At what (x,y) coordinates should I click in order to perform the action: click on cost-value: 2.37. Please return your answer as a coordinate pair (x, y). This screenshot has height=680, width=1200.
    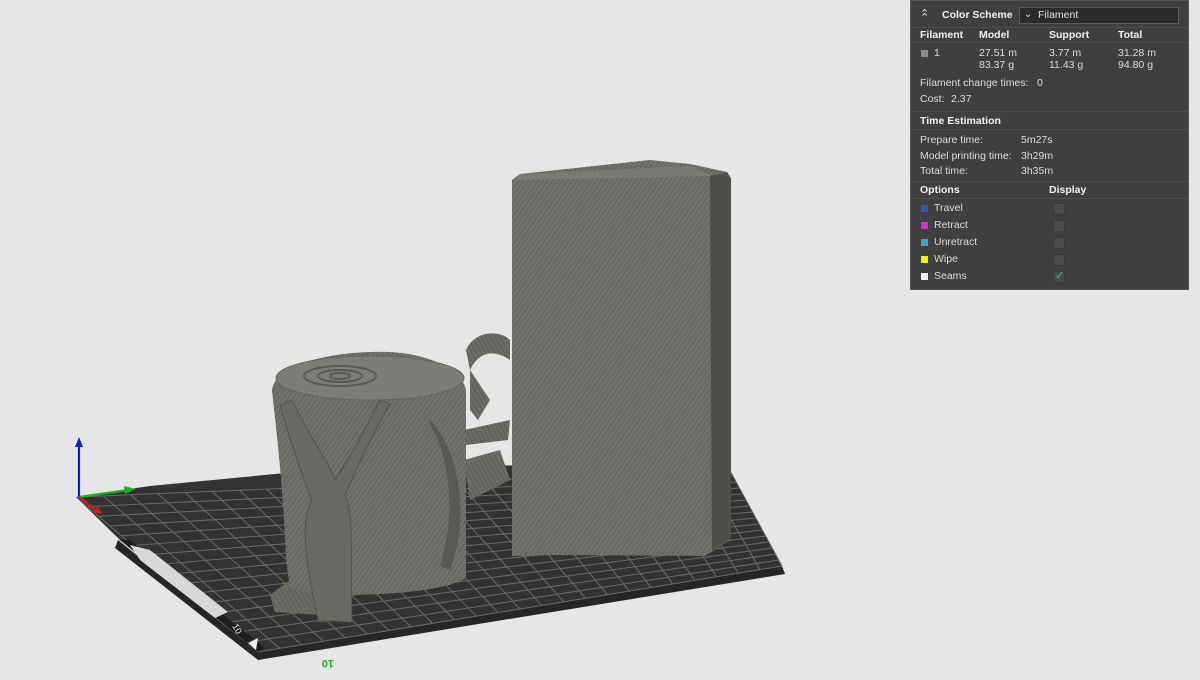
    Looking at the image, I should click on (961, 99).